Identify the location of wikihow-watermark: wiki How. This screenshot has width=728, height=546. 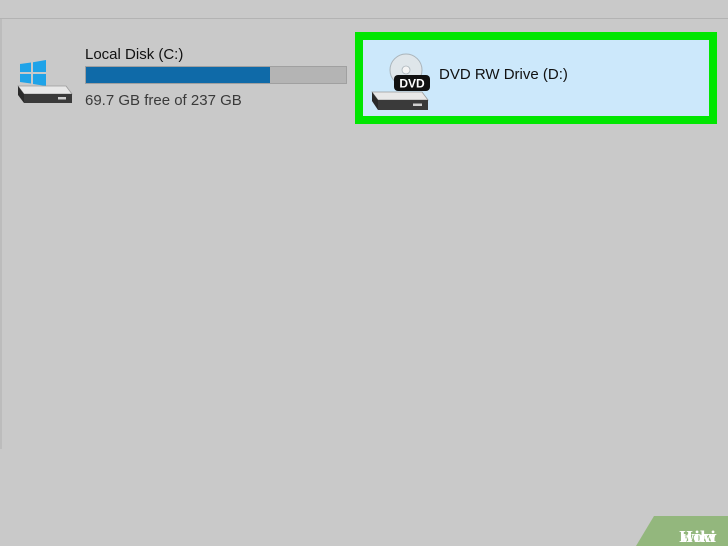
(682, 531).